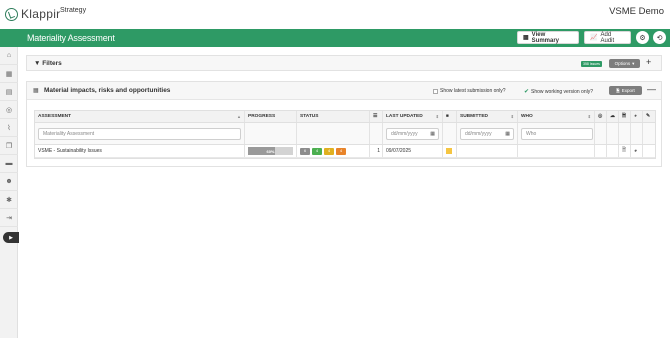 The height and width of the screenshot is (338, 670). Describe the element at coordinates (548, 37) in the screenshot. I see `view-summary-button: ▦ View Summary` at that location.